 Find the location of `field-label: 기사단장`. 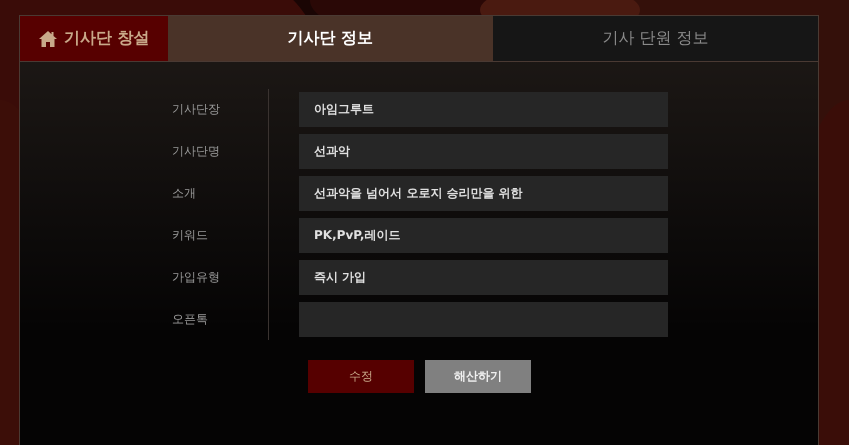

field-label: 기사단장 is located at coordinates (196, 109).